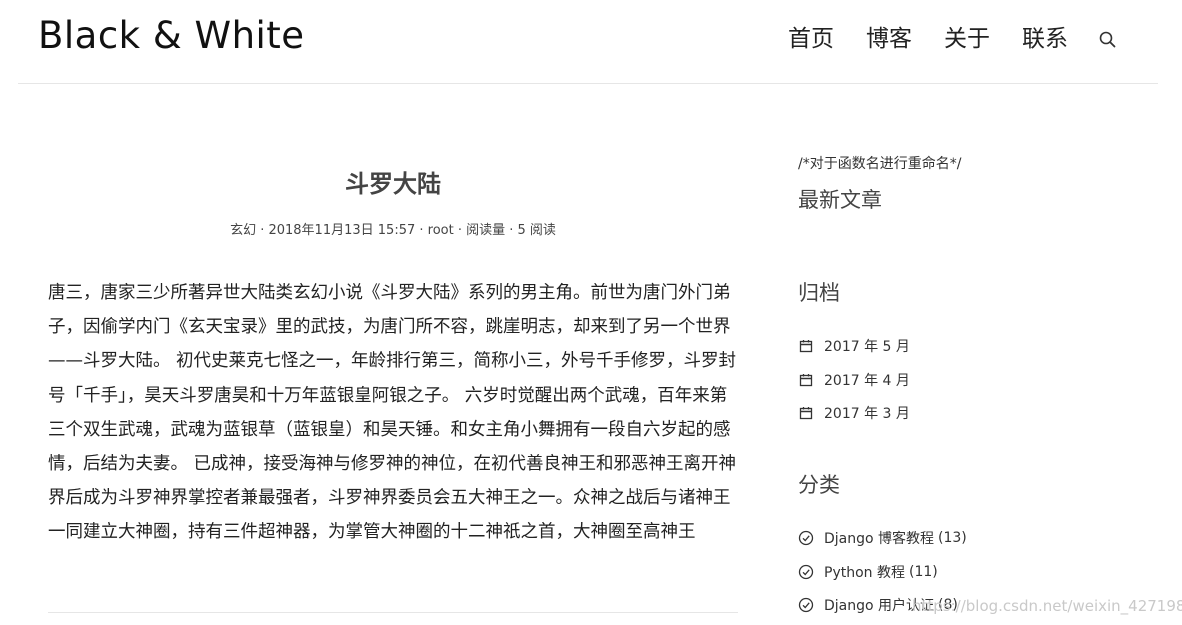 This screenshot has width=1182, height=625. I want to click on archive-item: 2017 年 4 月, so click(983, 380).